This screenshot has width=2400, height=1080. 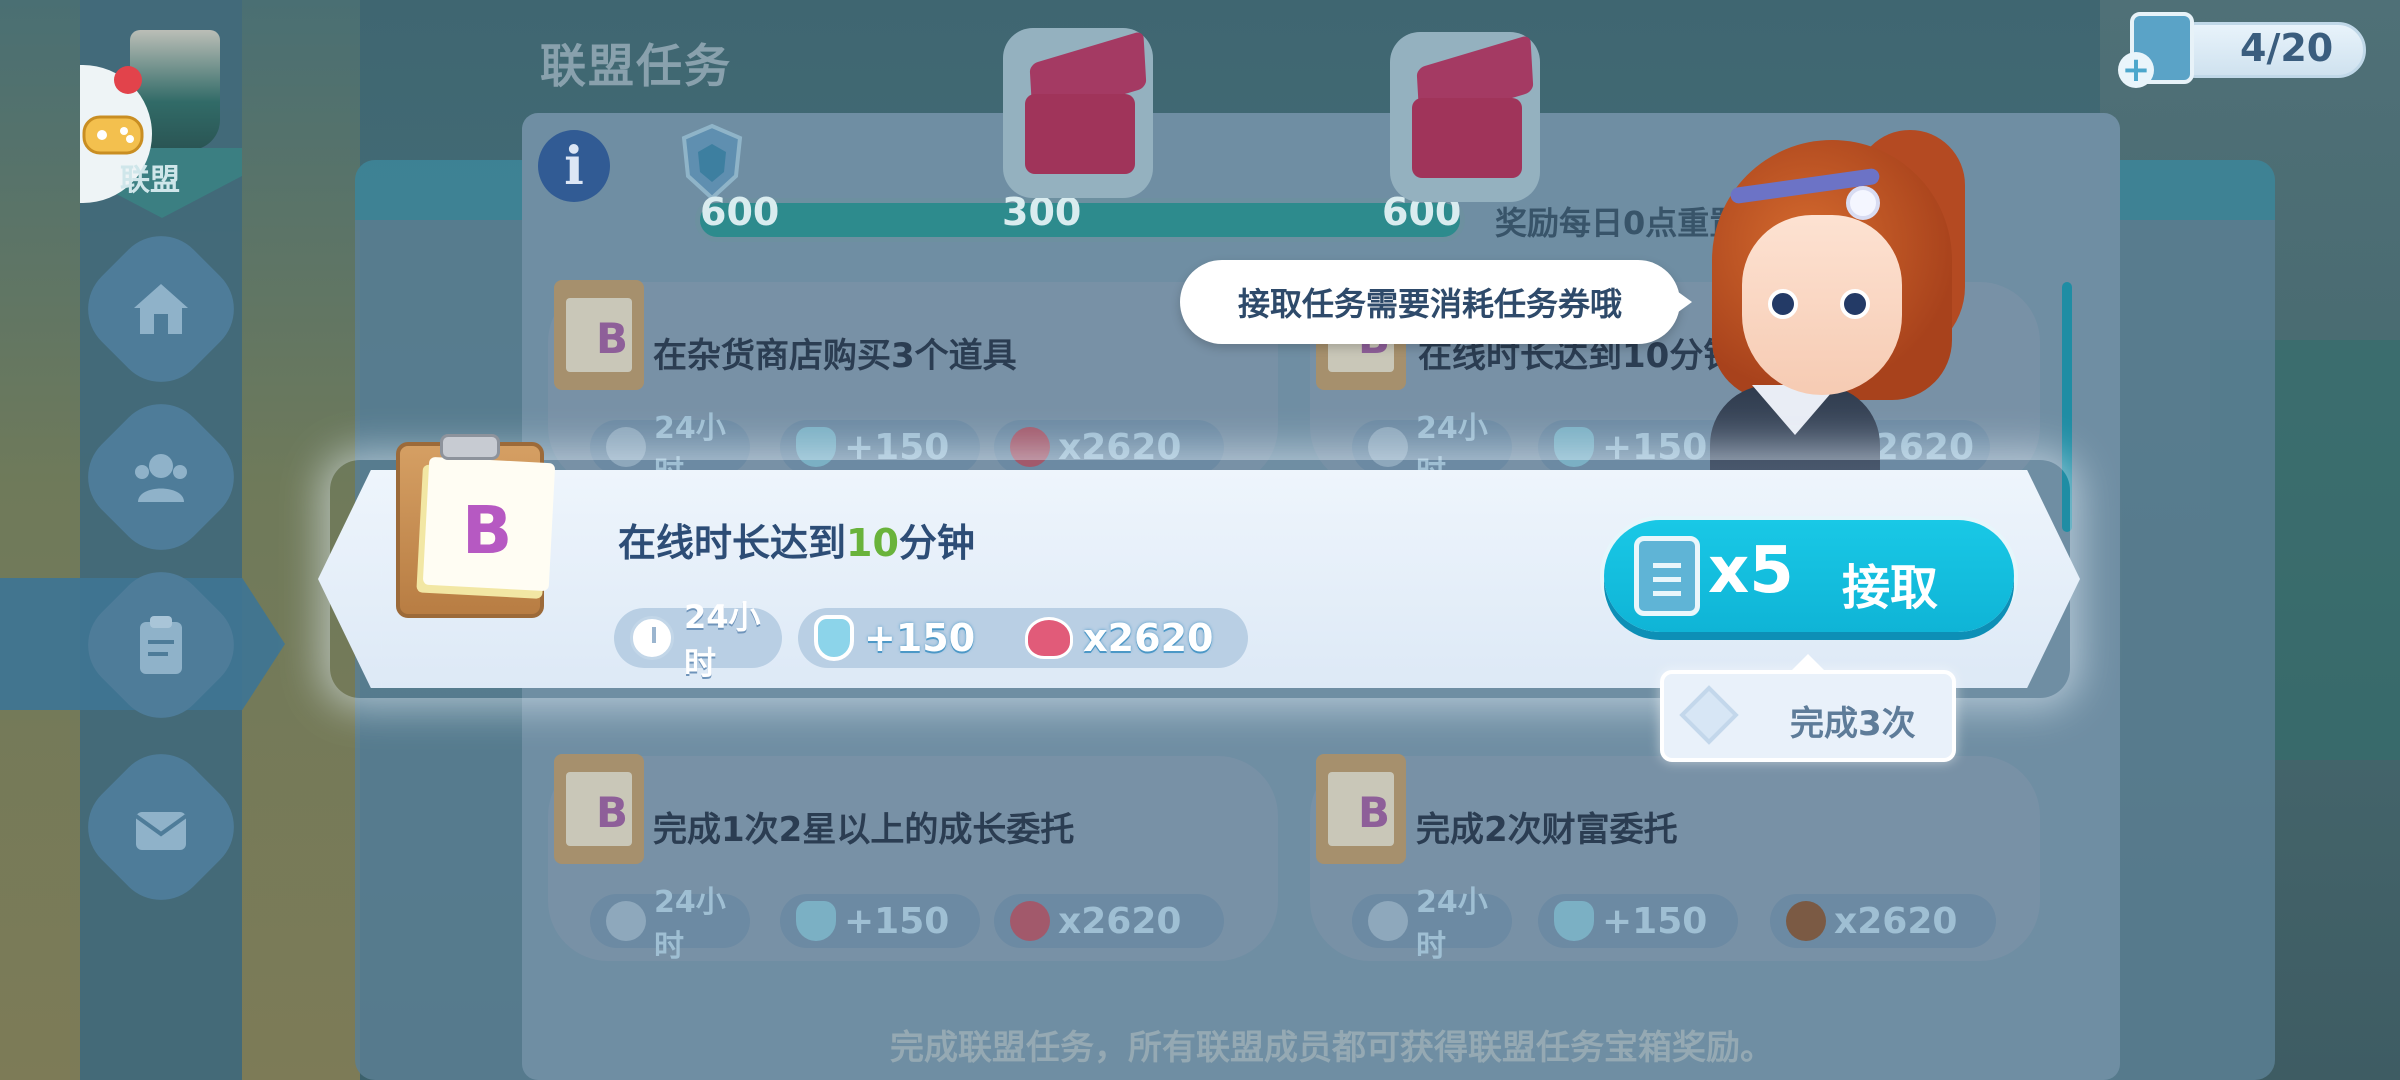 What do you see at coordinates (1809, 576) in the screenshot?
I see `accept-task-button: x5 接取` at bounding box center [1809, 576].